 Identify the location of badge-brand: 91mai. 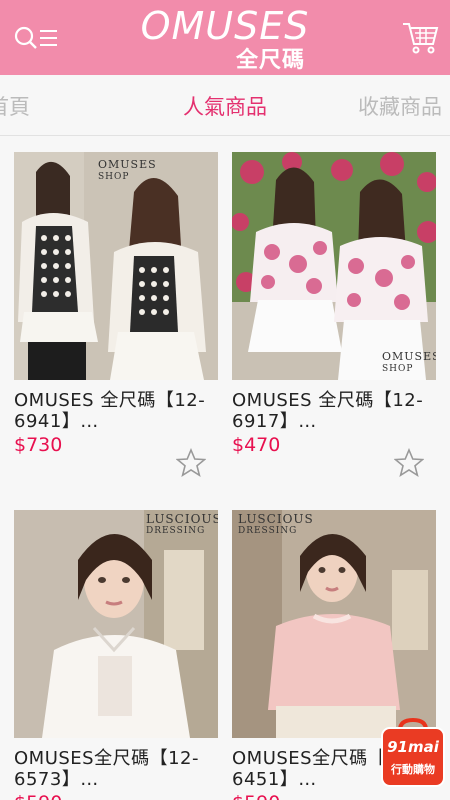
(413, 747).